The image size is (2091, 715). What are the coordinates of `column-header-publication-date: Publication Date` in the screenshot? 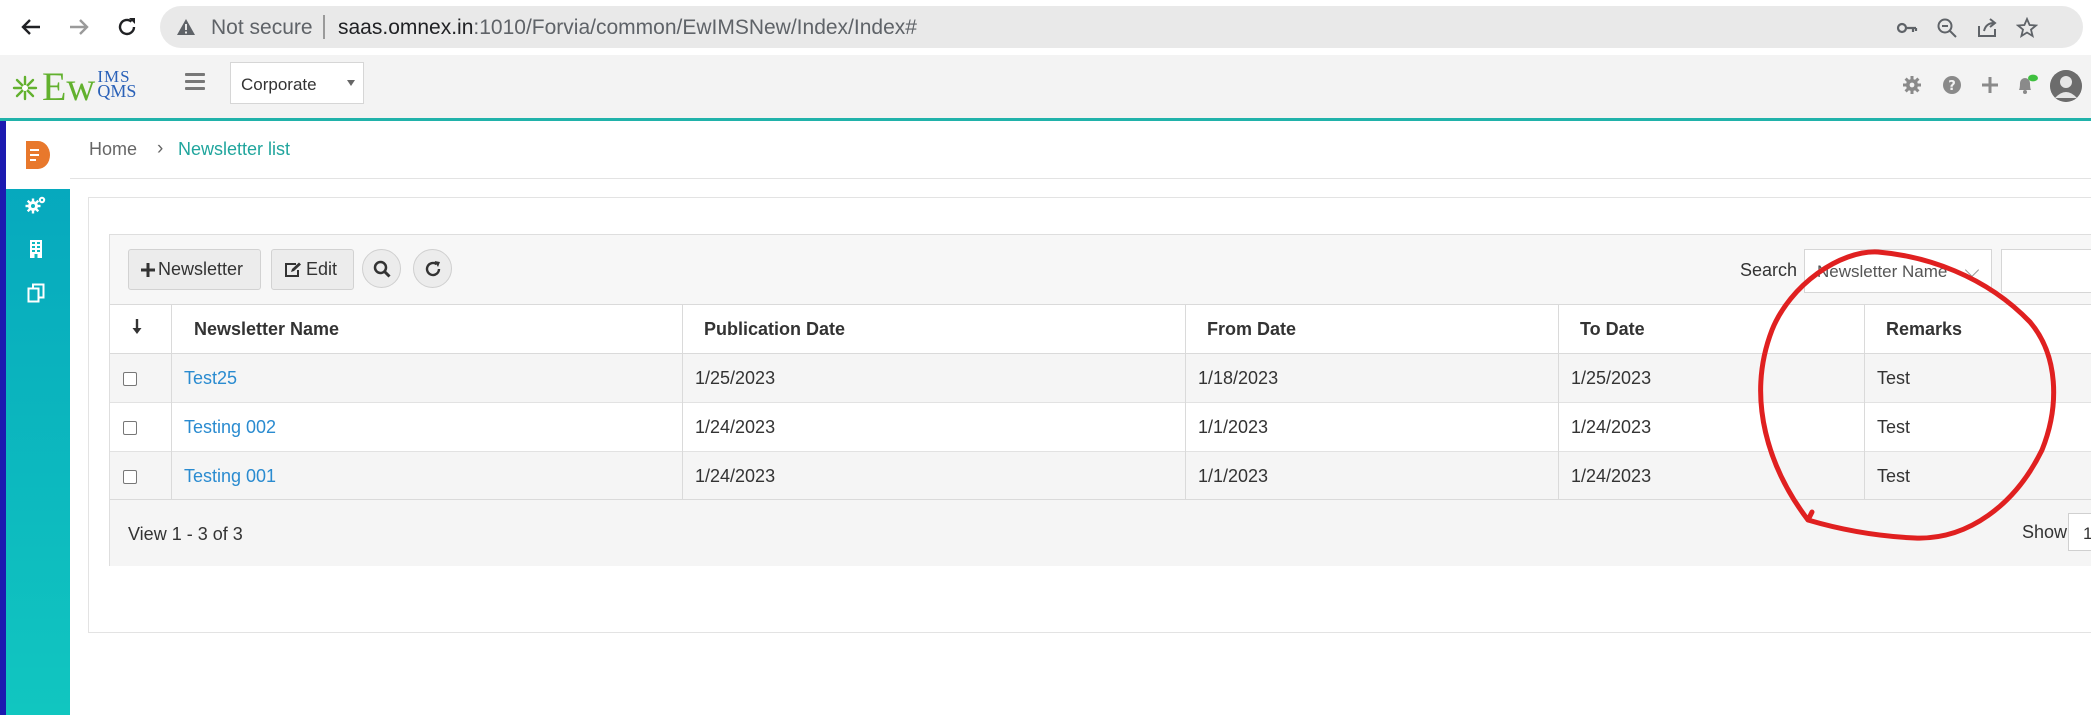 It's located at (774, 329).